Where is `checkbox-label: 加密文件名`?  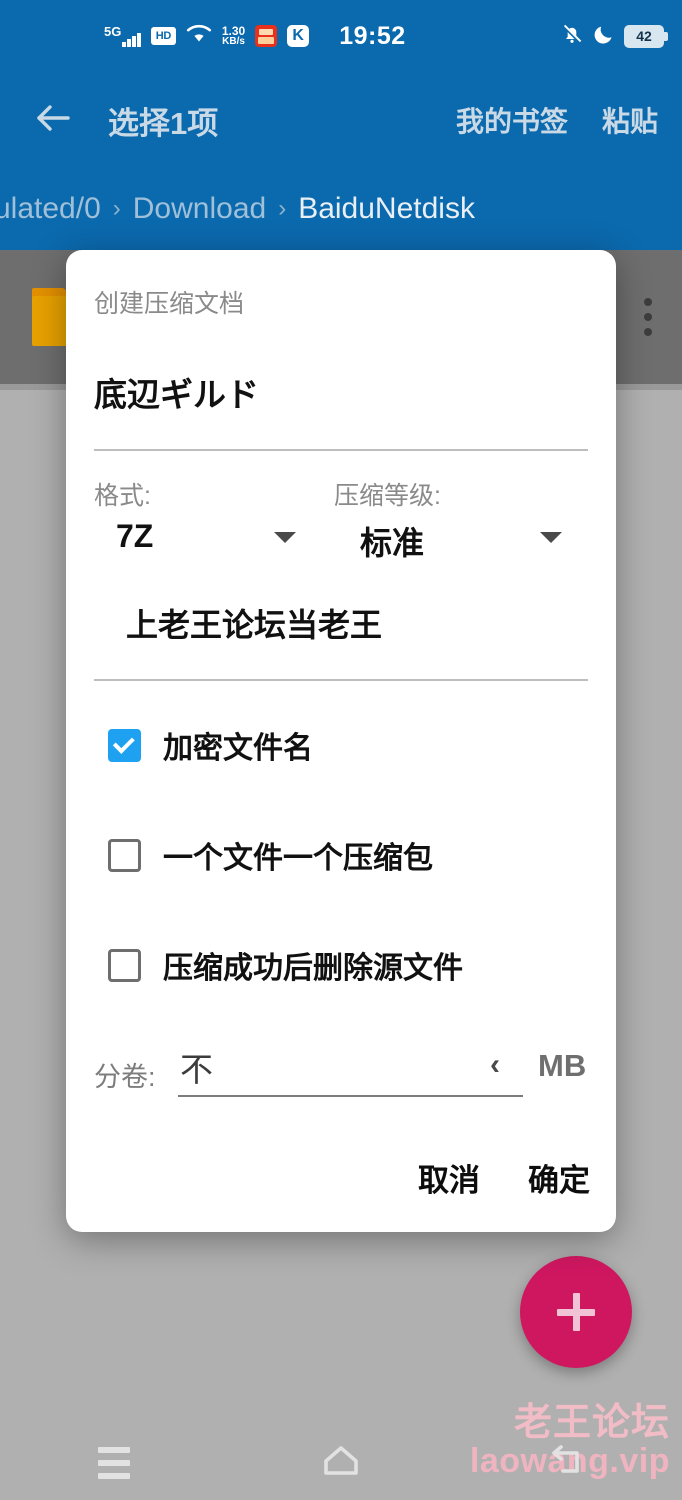
checkbox-label: 加密文件名 is located at coordinates (238, 748).